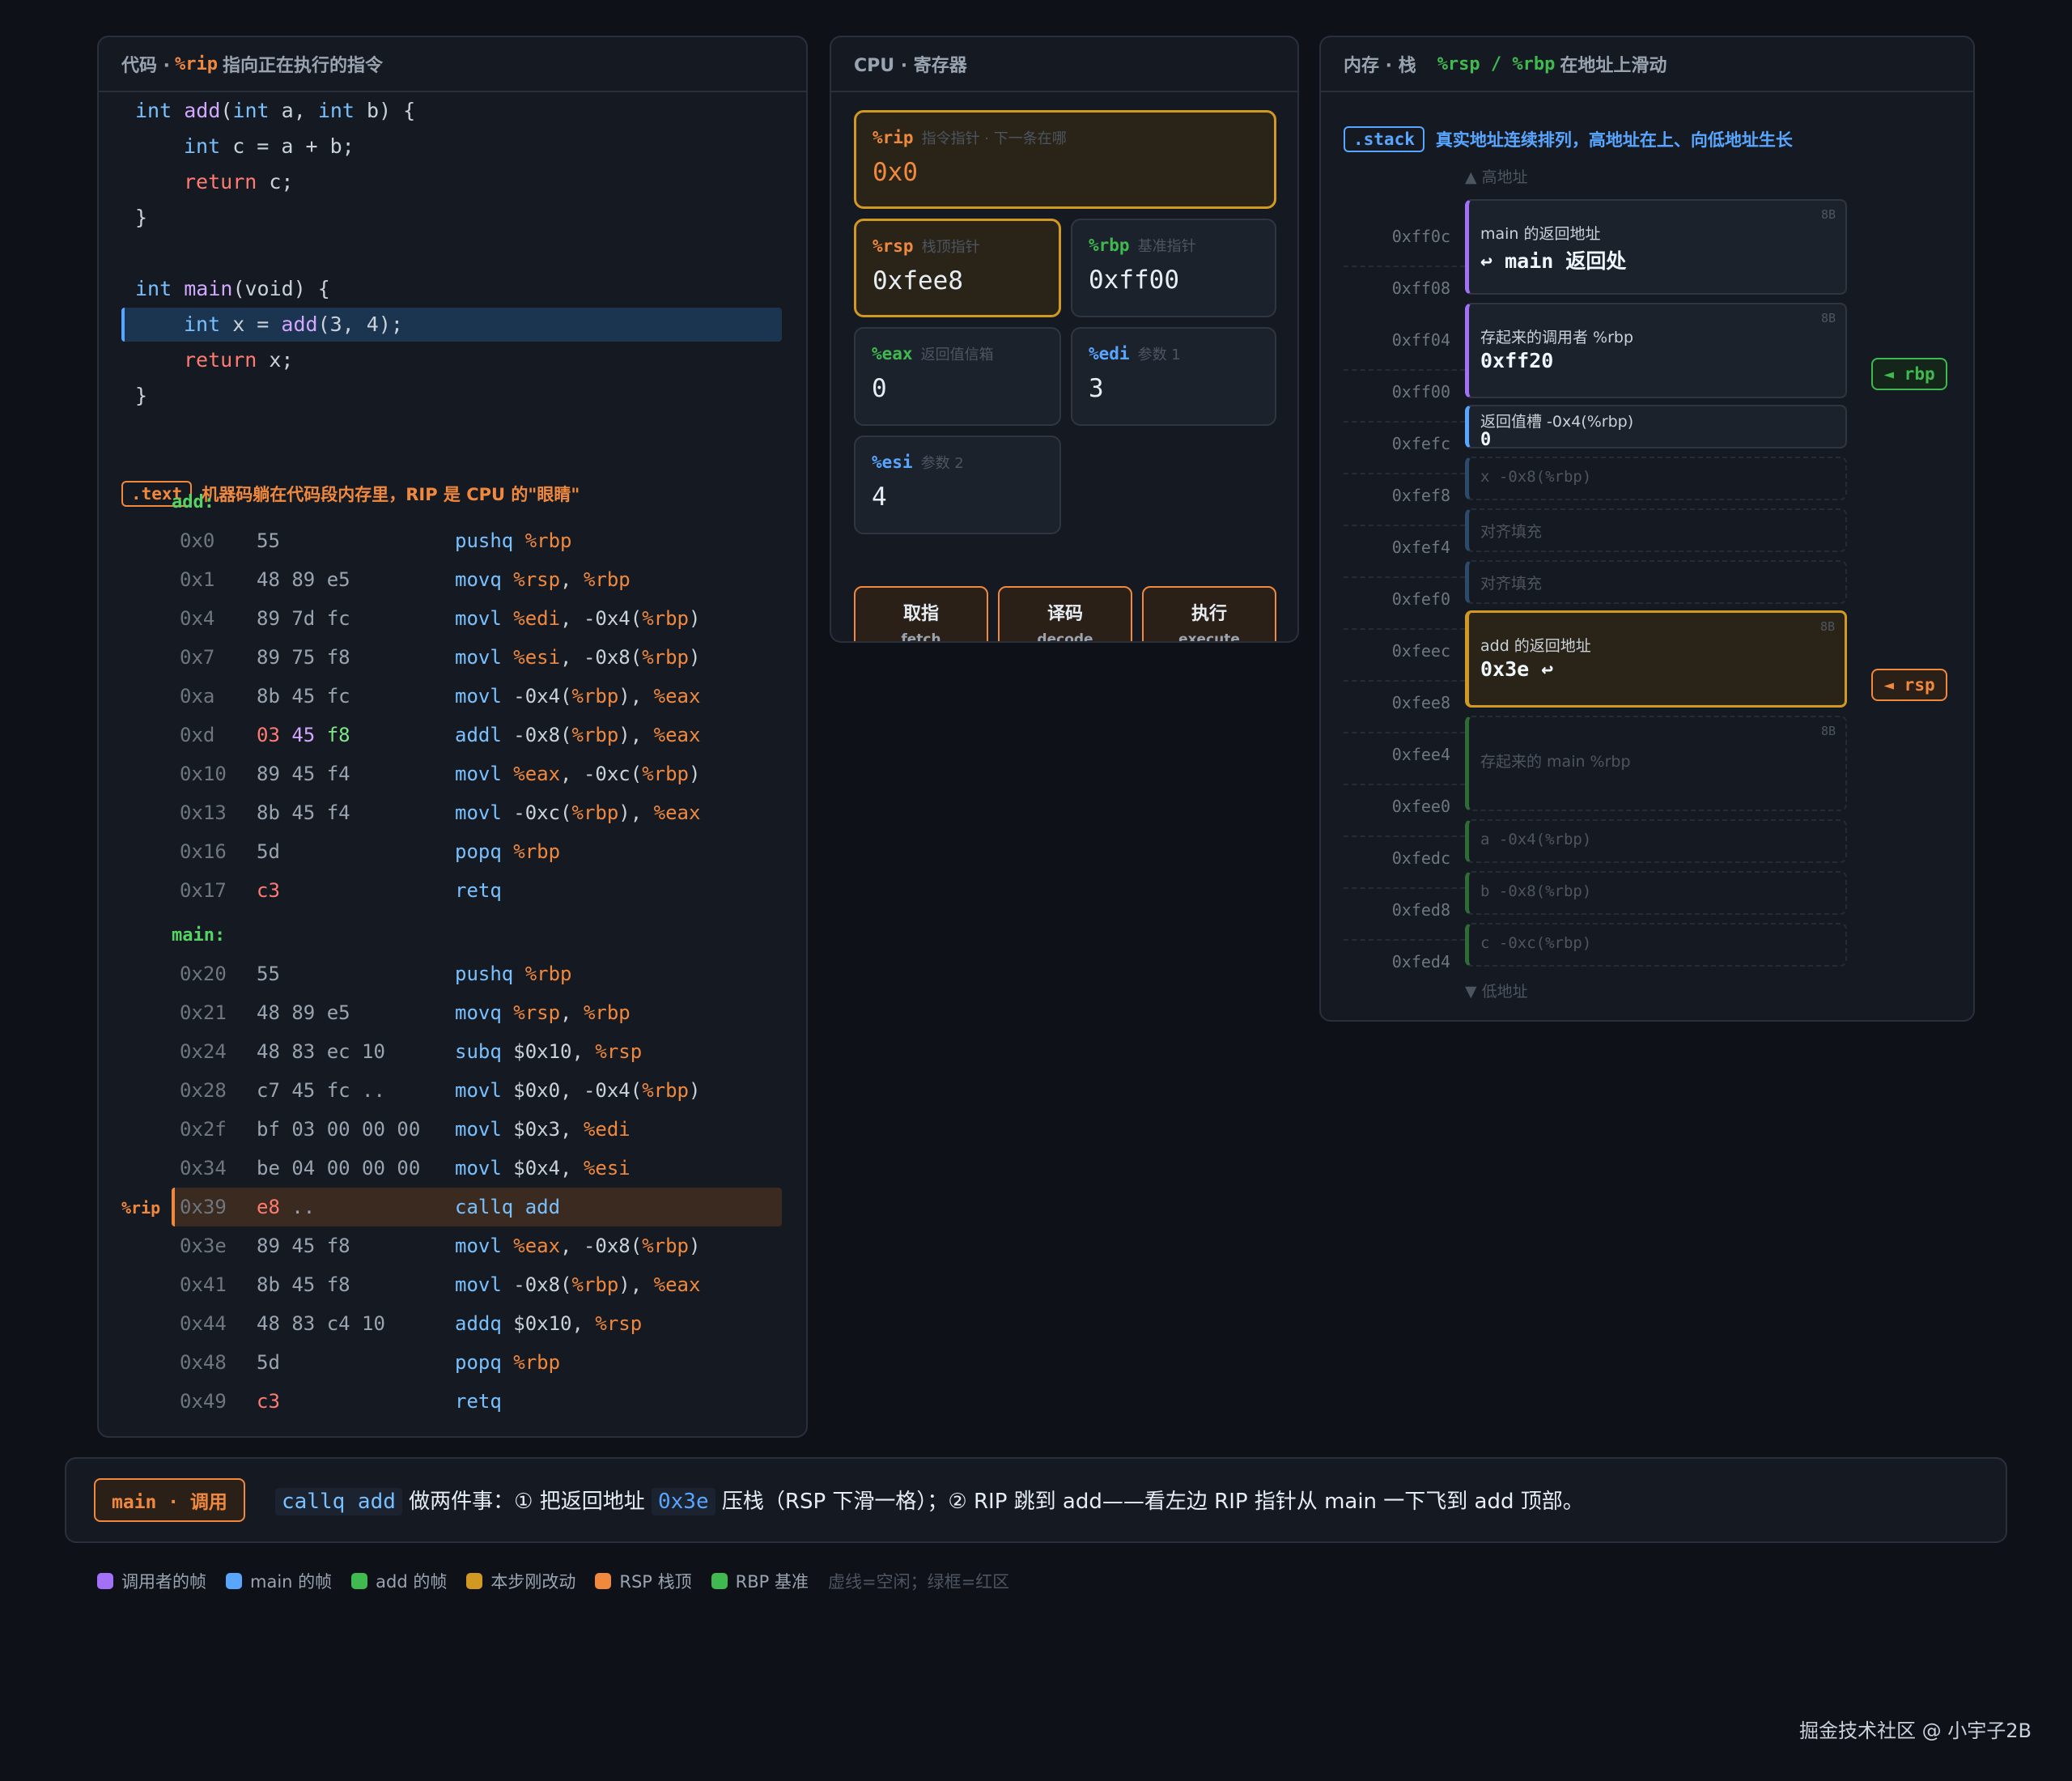 The image size is (2072, 1781). Describe the element at coordinates (957, 377) in the screenshot. I see `register-eax: %eax 返回值信箱 0` at that location.